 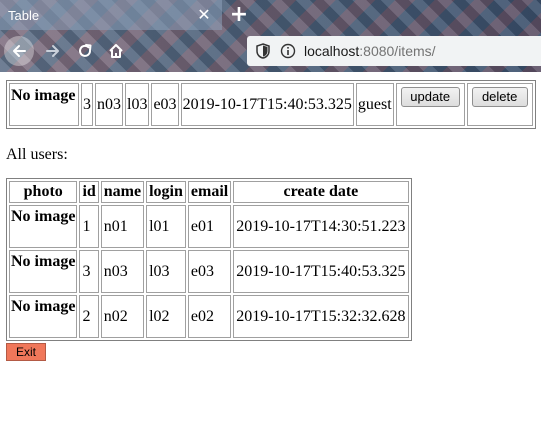 What do you see at coordinates (89, 271) in the screenshot?
I see `user-id: 3` at bounding box center [89, 271].